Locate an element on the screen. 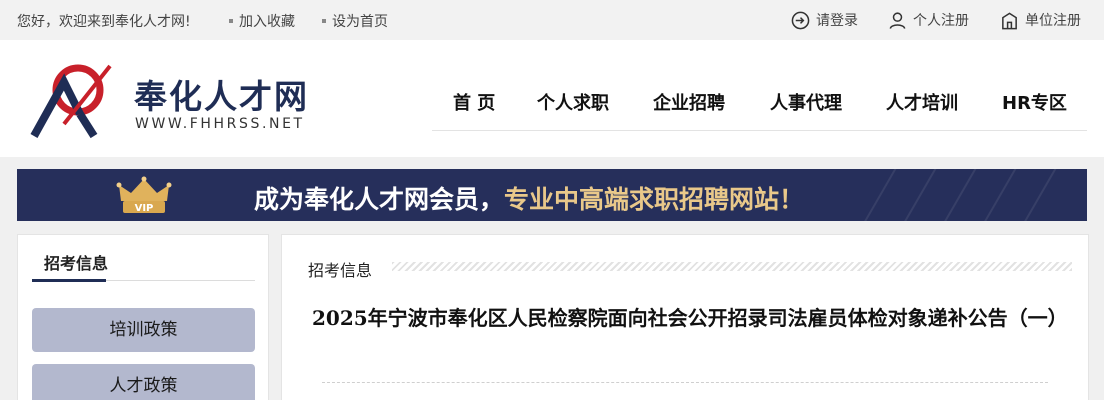 Image resolution: width=1104 pixels, height=400 pixels. nav-job-seeking: 个人求职 is located at coordinates (573, 102).